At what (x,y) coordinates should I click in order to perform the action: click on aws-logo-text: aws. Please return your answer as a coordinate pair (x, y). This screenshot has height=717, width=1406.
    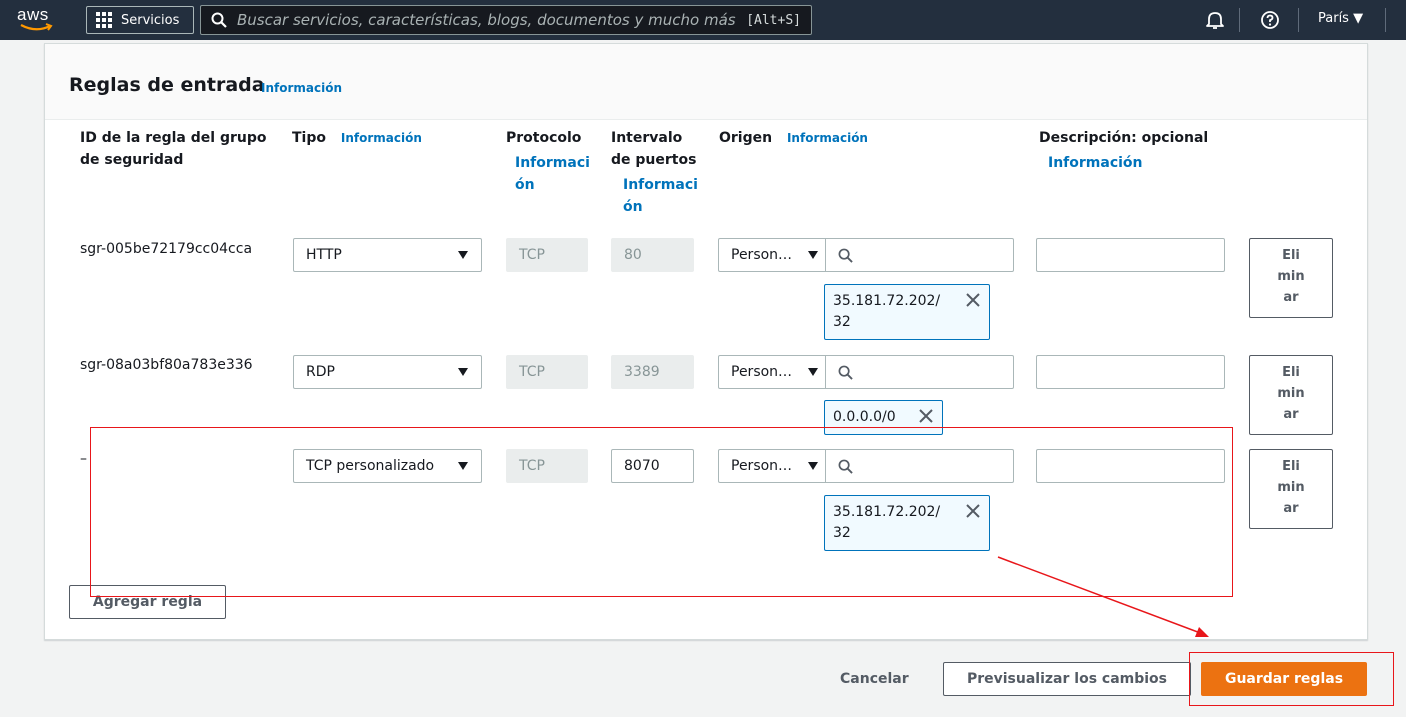
    Looking at the image, I should click on (33, 14).